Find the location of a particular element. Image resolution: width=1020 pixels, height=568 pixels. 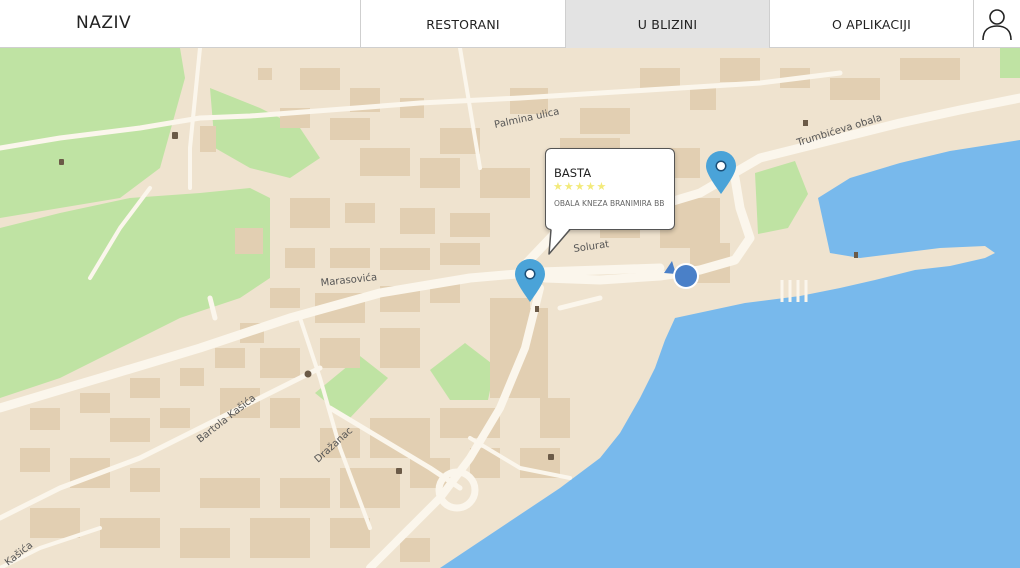

top-navigation-bar: NAZIV RESTORANI U BLIZINI O APLIKACIJI is located at coordinates (510, 24).